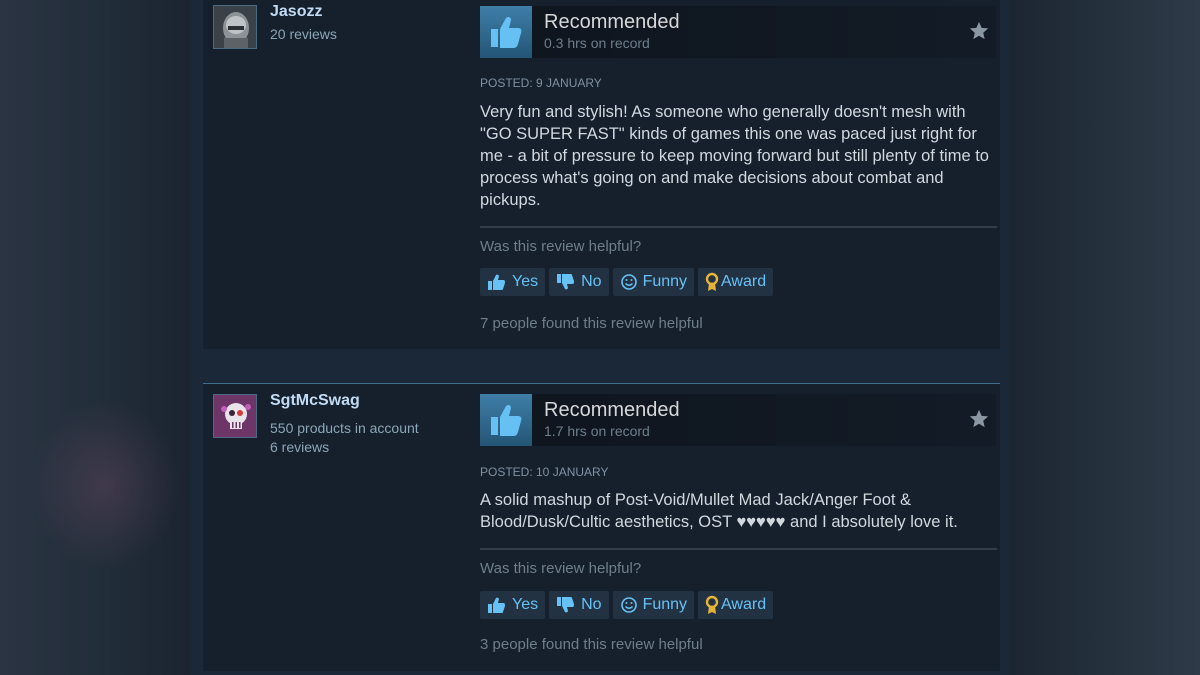 The image size is (1200, 675). Describe the element at coordinates (299, 447) in the screenshot. I see `author-review-count: 6 reviews` at that location.